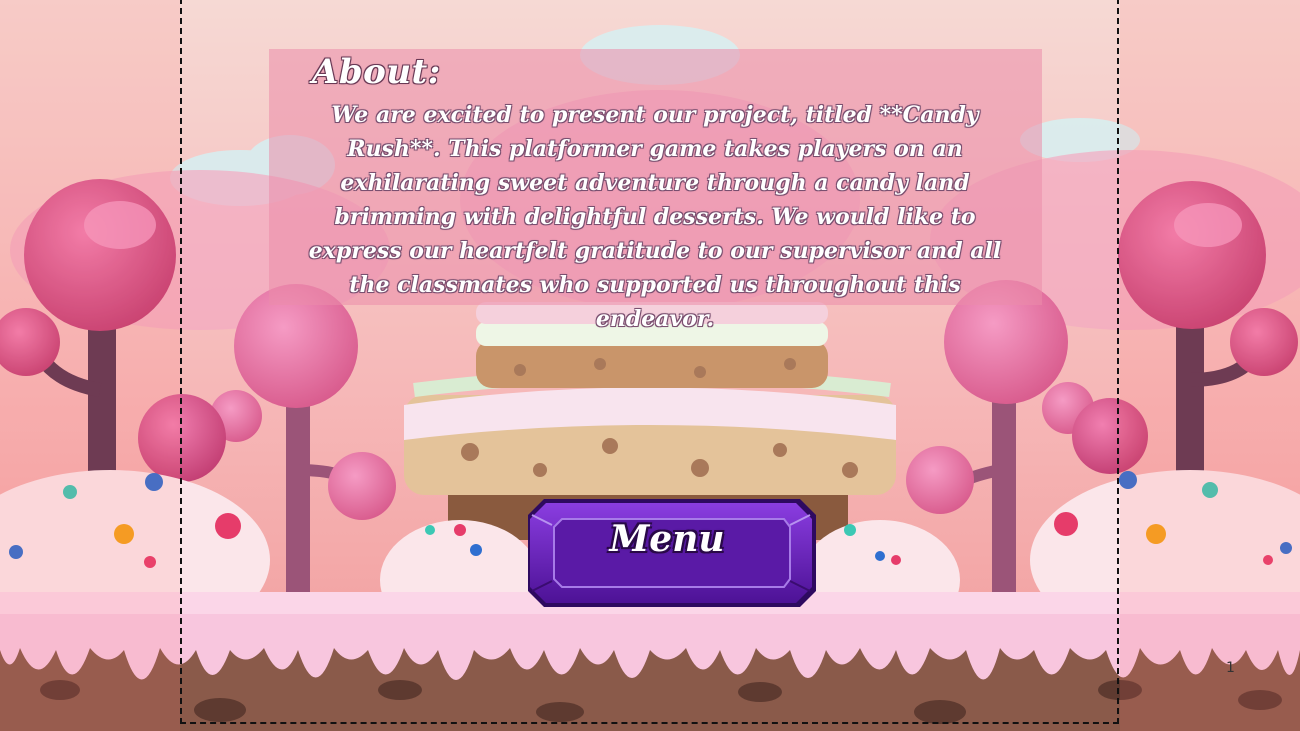  Describe the element at coordinates (376, 72) in the screenshot. I see `about-title: About:` at that location.